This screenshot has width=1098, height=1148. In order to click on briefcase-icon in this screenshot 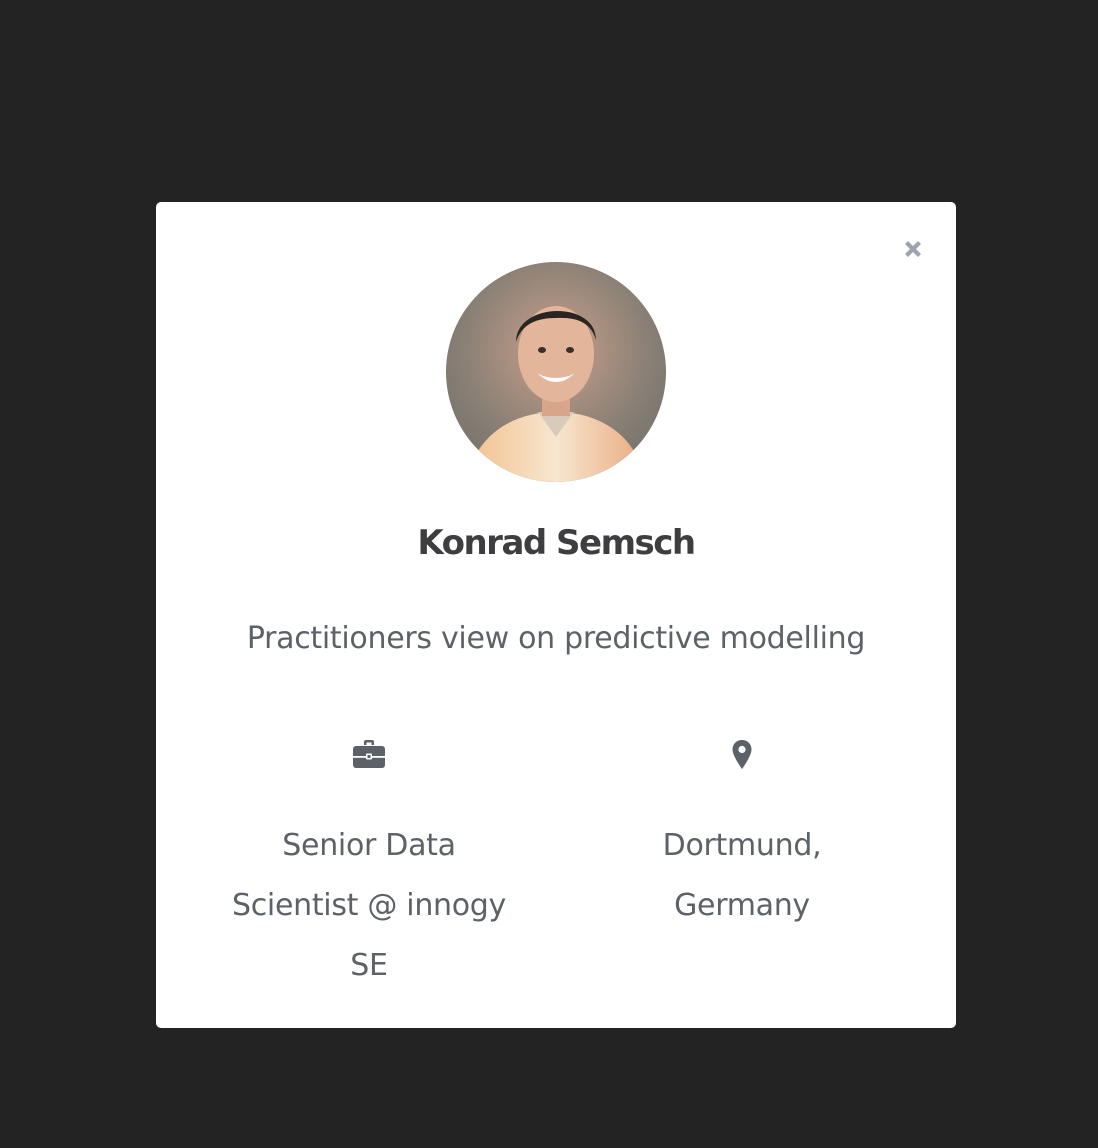, I will do `click(369, 754)`.